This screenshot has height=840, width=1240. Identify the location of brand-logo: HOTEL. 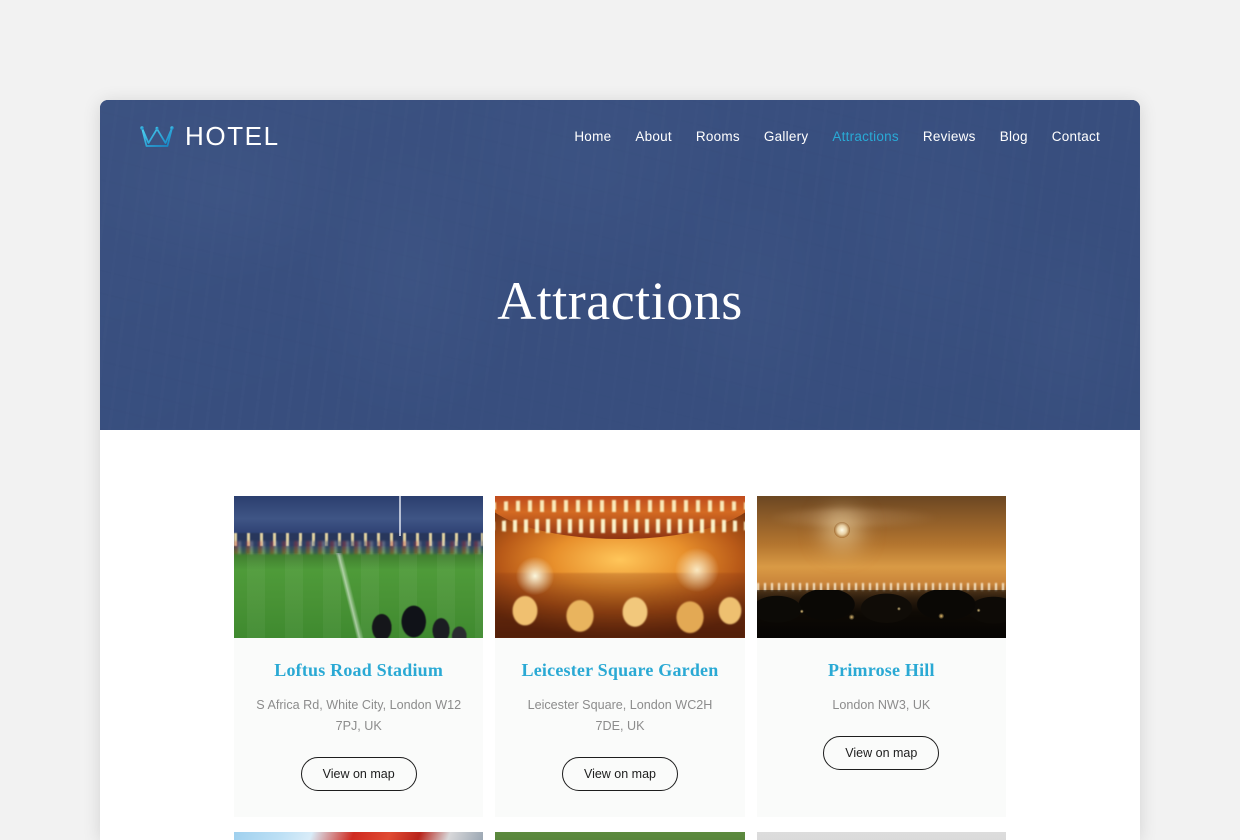
(210, 136).